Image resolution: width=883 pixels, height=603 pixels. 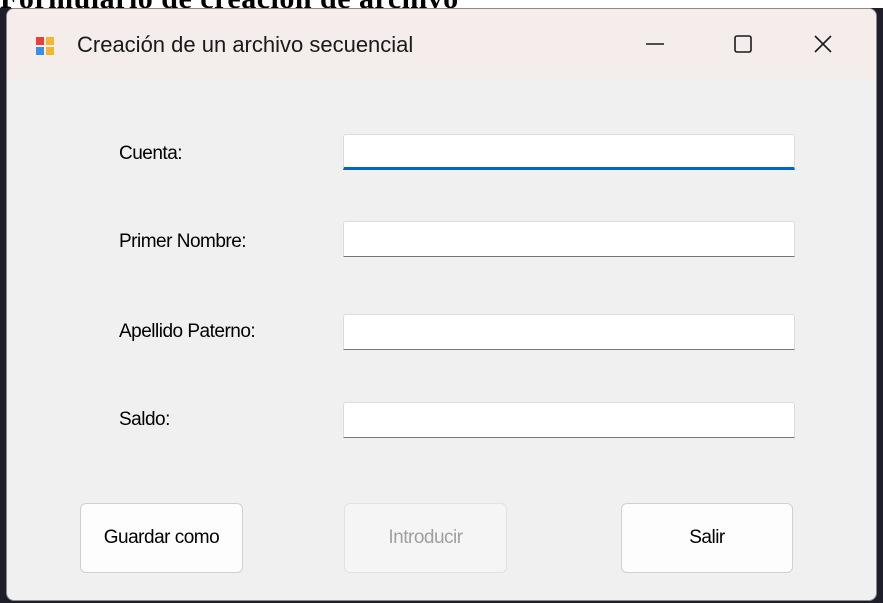 I want to click on balance-input, so click(x=569, y=420).